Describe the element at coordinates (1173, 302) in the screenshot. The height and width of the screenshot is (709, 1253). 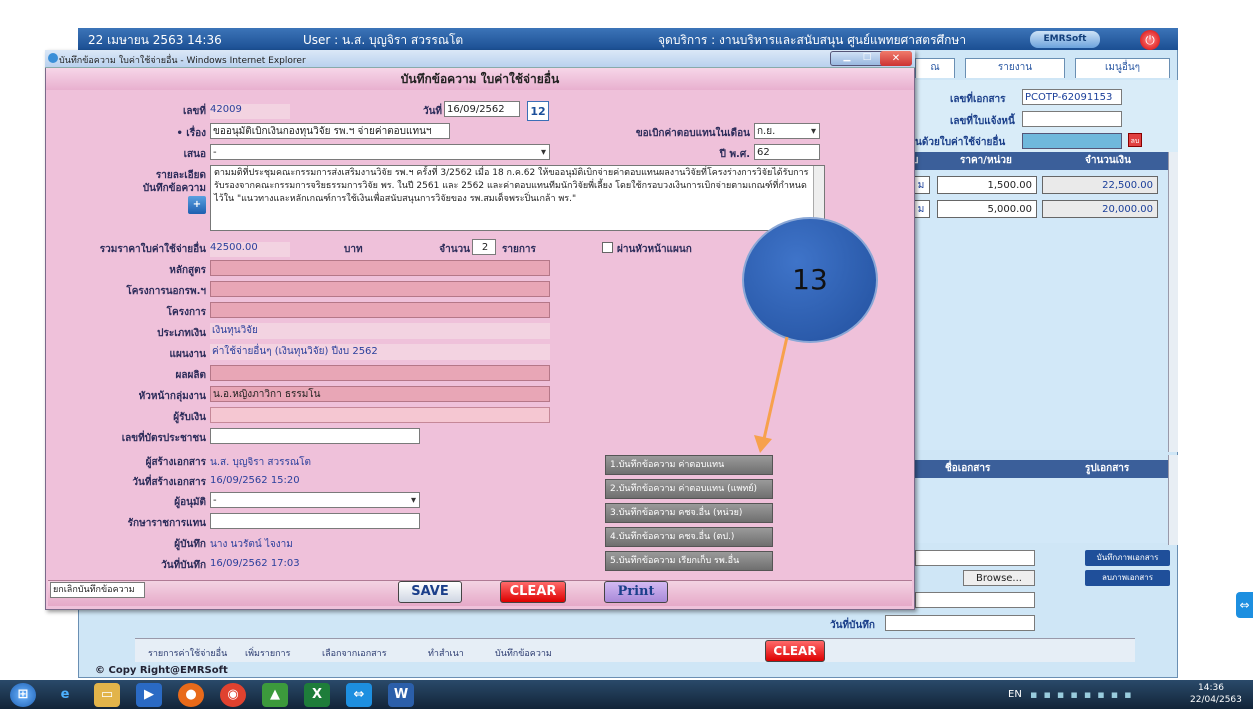
I see `items-scrollbar` at that location.